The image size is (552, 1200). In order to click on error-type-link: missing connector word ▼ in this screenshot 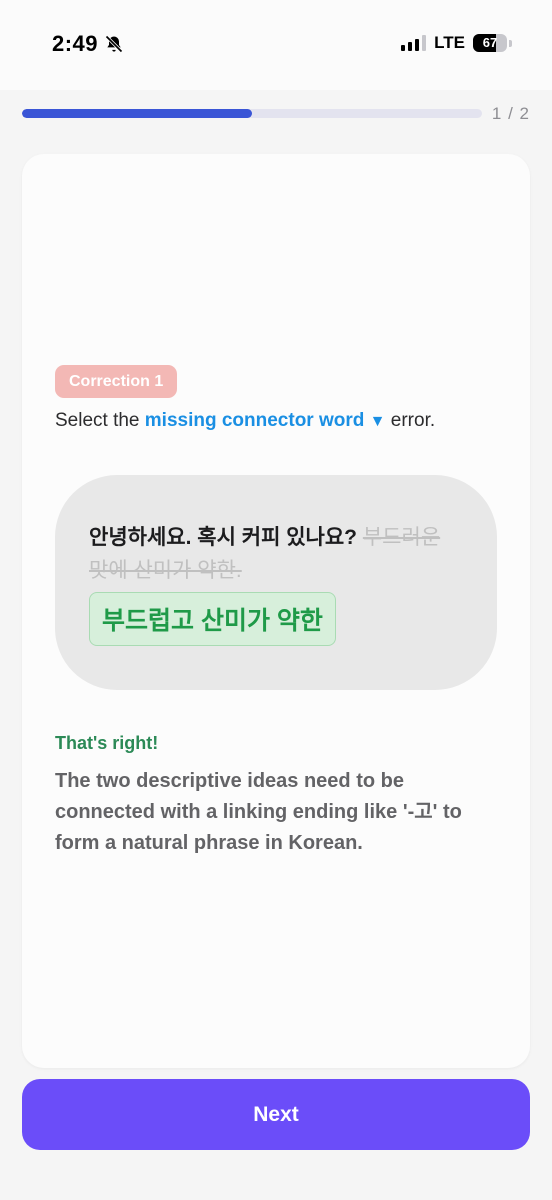, I will do `click(265, 420)`.